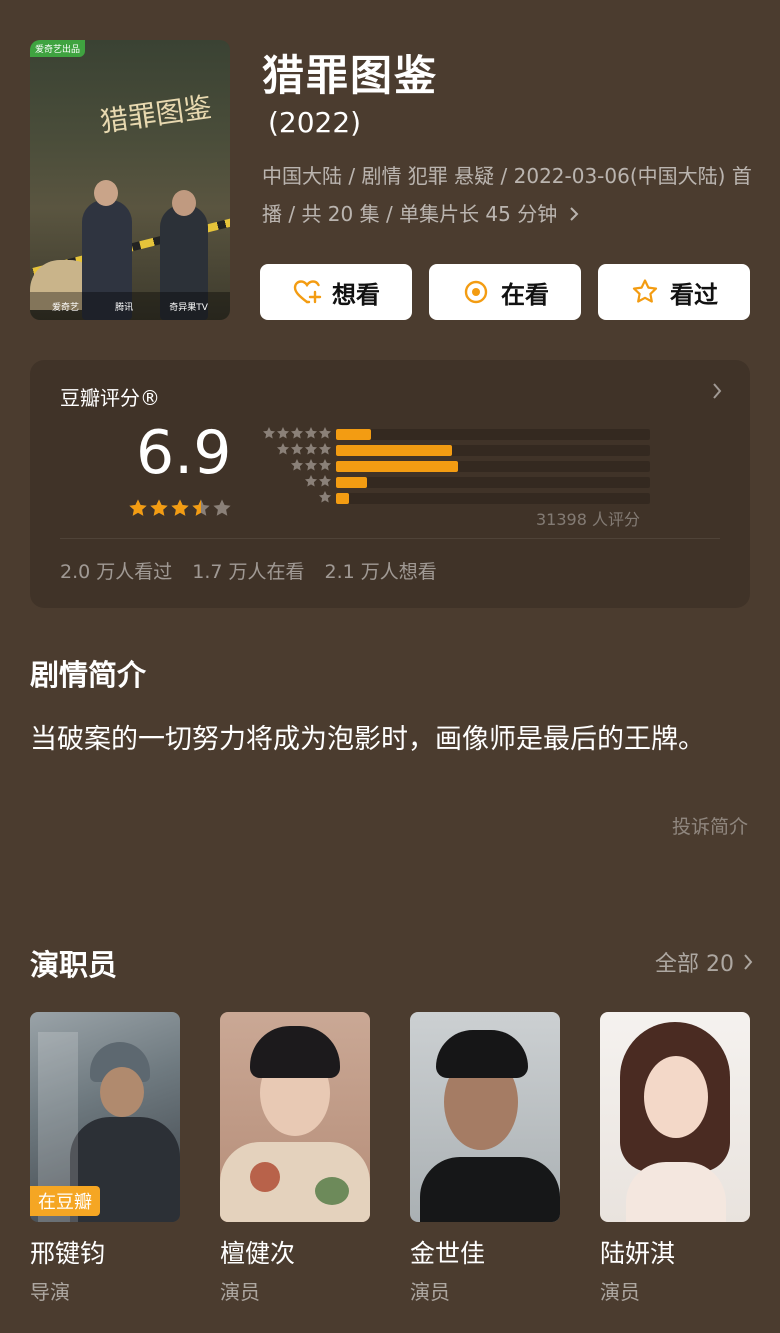 The image size is (780, 1333). Describe the element at coordinates (130, 180) in the screenshot. I see `poster-image: 爱奇艺出品 猎罪图鉴 爱奇艺 腾讯 奇异果TV` at that location.